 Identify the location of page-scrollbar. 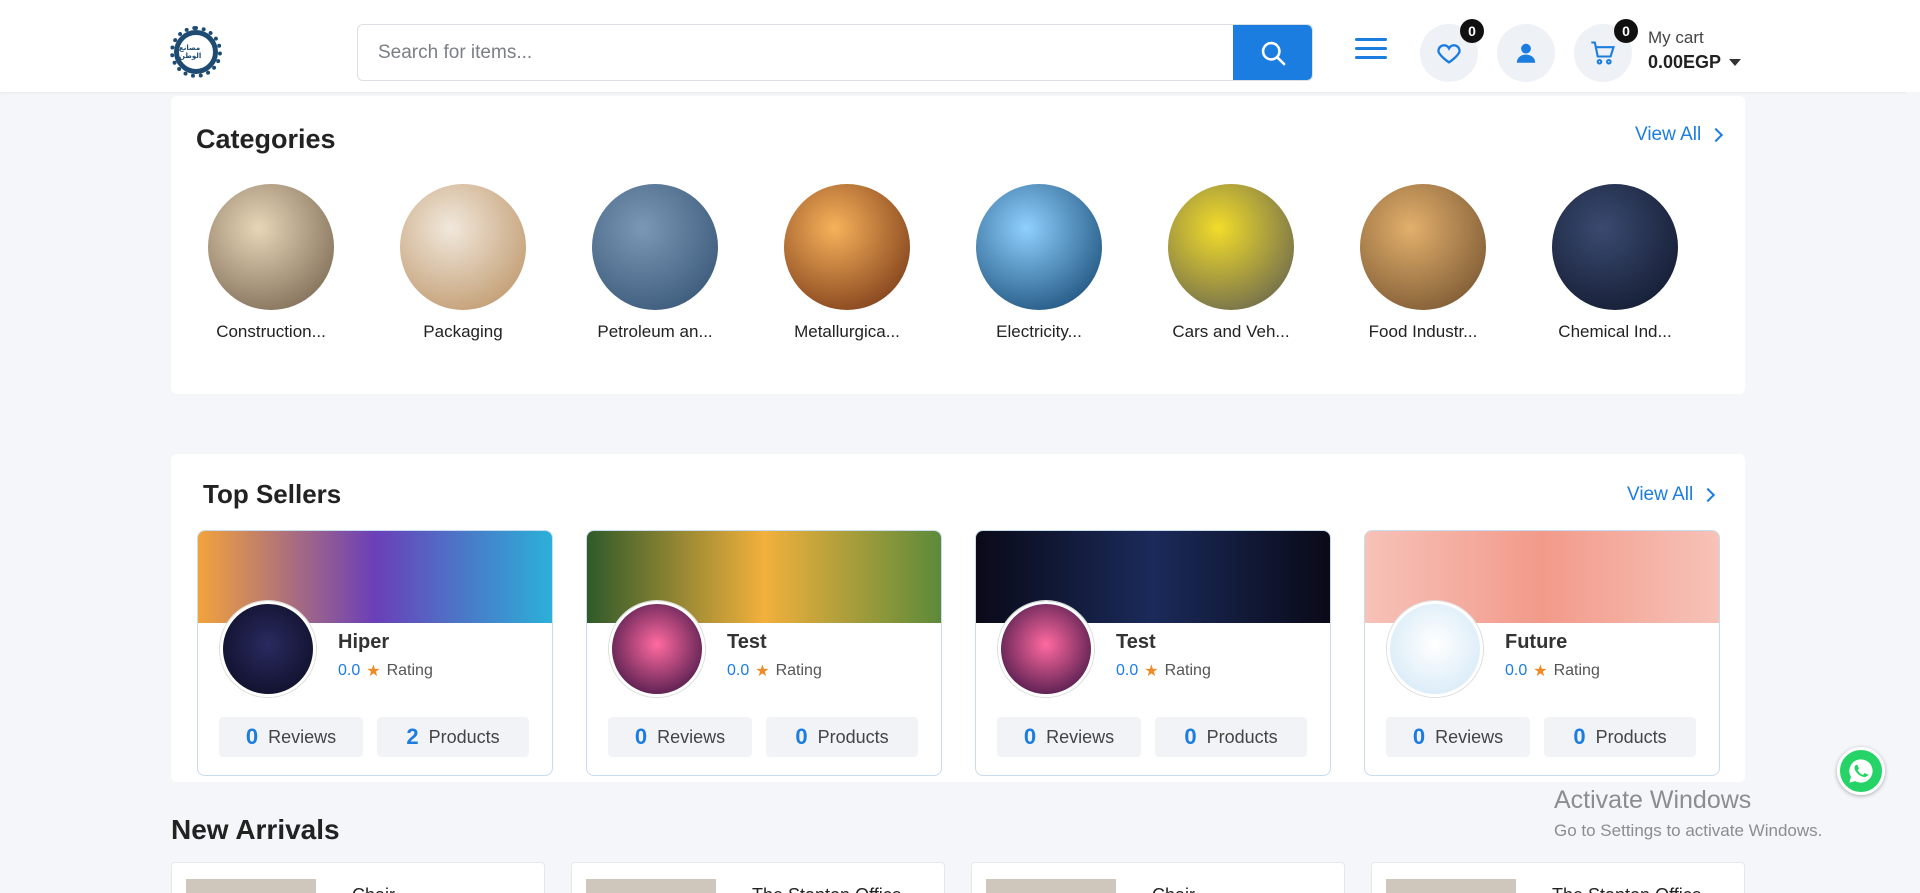
(1913, 492).